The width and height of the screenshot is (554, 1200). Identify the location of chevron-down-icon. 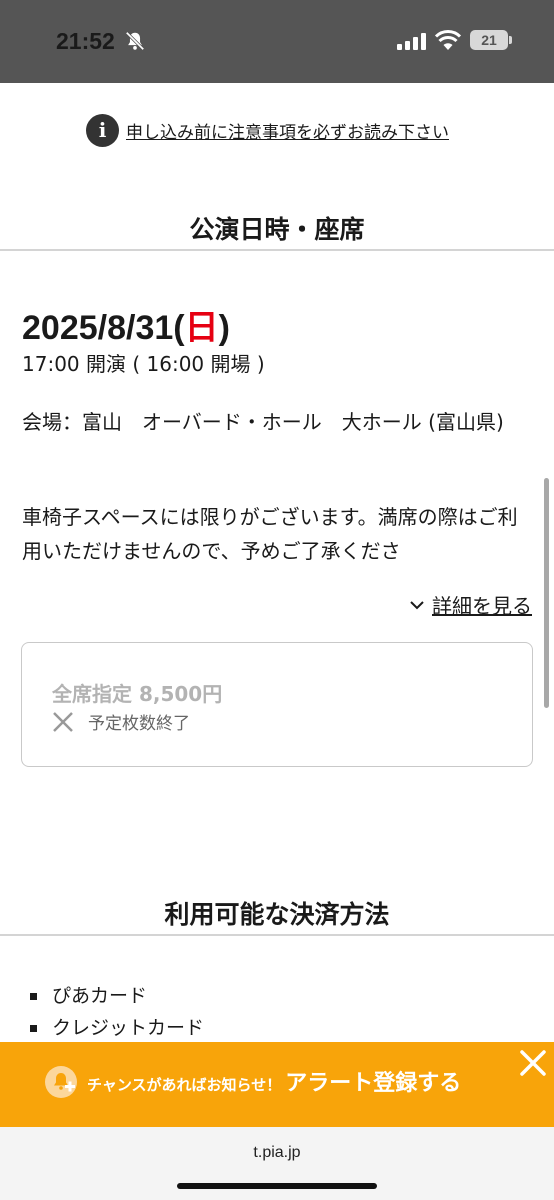
(417, 604).